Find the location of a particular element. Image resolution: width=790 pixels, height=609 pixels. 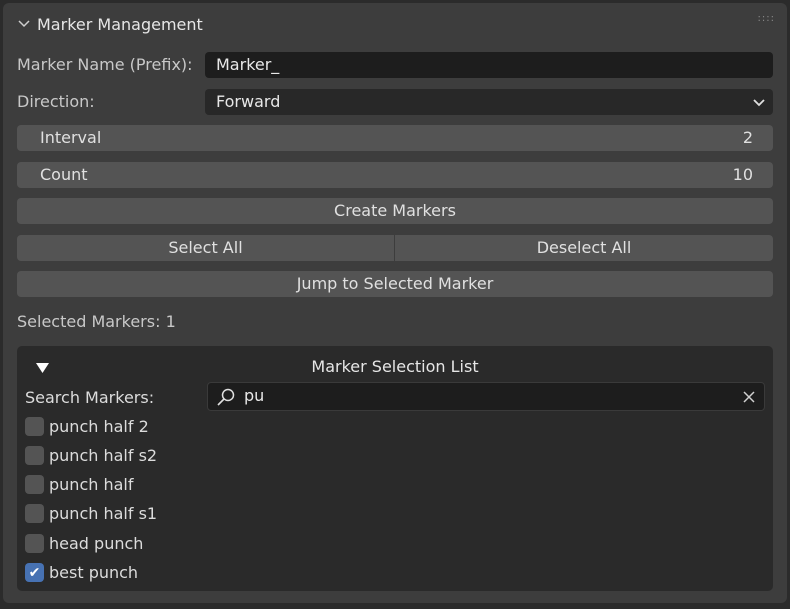

panel-header: Marker Management is located at coordinates (110, 24).